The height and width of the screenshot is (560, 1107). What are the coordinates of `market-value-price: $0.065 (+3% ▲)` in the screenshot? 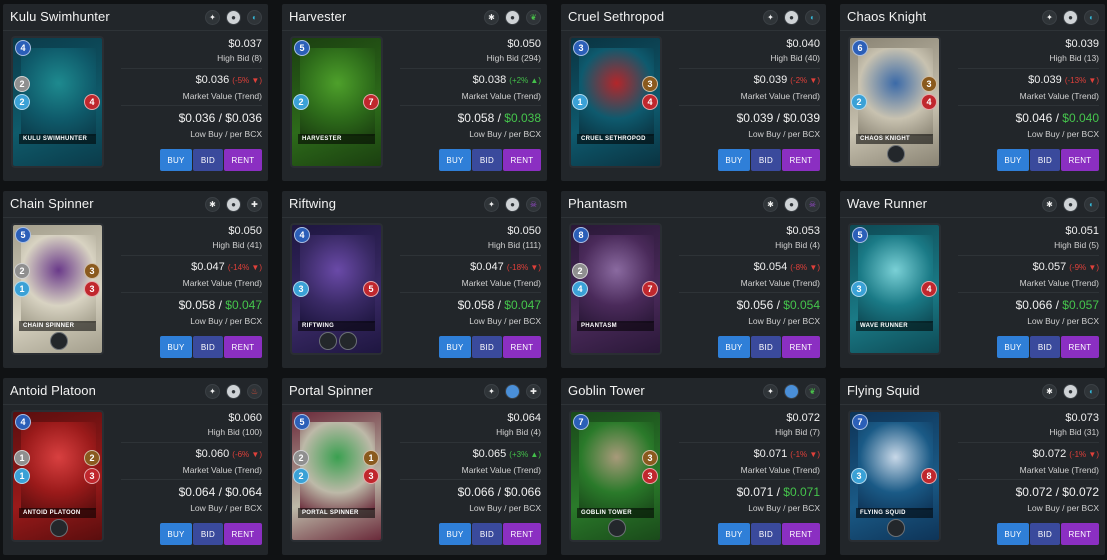 It's located at (507, 454).